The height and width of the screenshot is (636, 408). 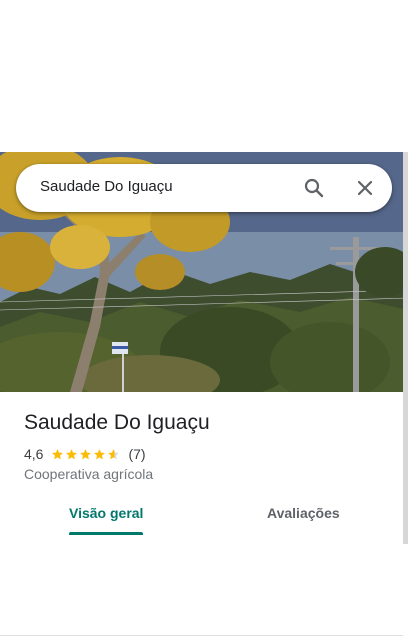 What do you see at coordinates (89, 474) in the screenshot?
I see `place-category: Cooperativa agrícola` at bounding box center [89, 474].